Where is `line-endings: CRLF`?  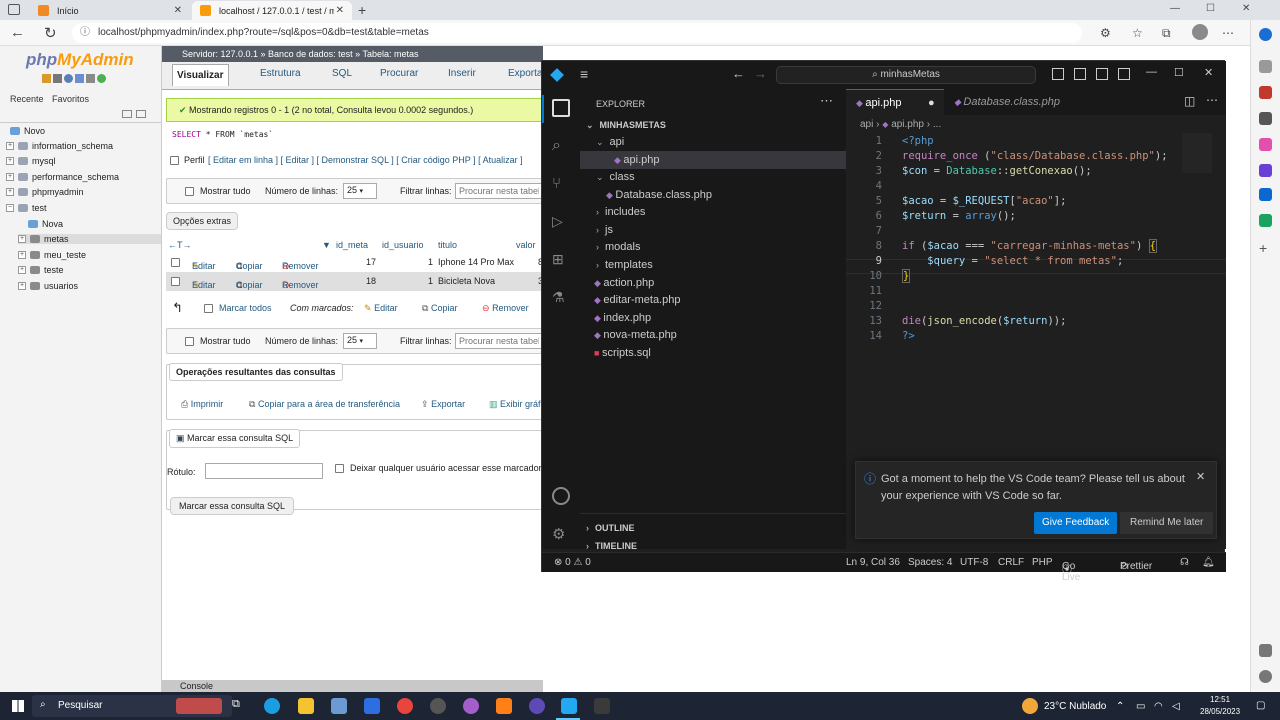
line-endings: CRLF is located at coordinates (1011, 562).